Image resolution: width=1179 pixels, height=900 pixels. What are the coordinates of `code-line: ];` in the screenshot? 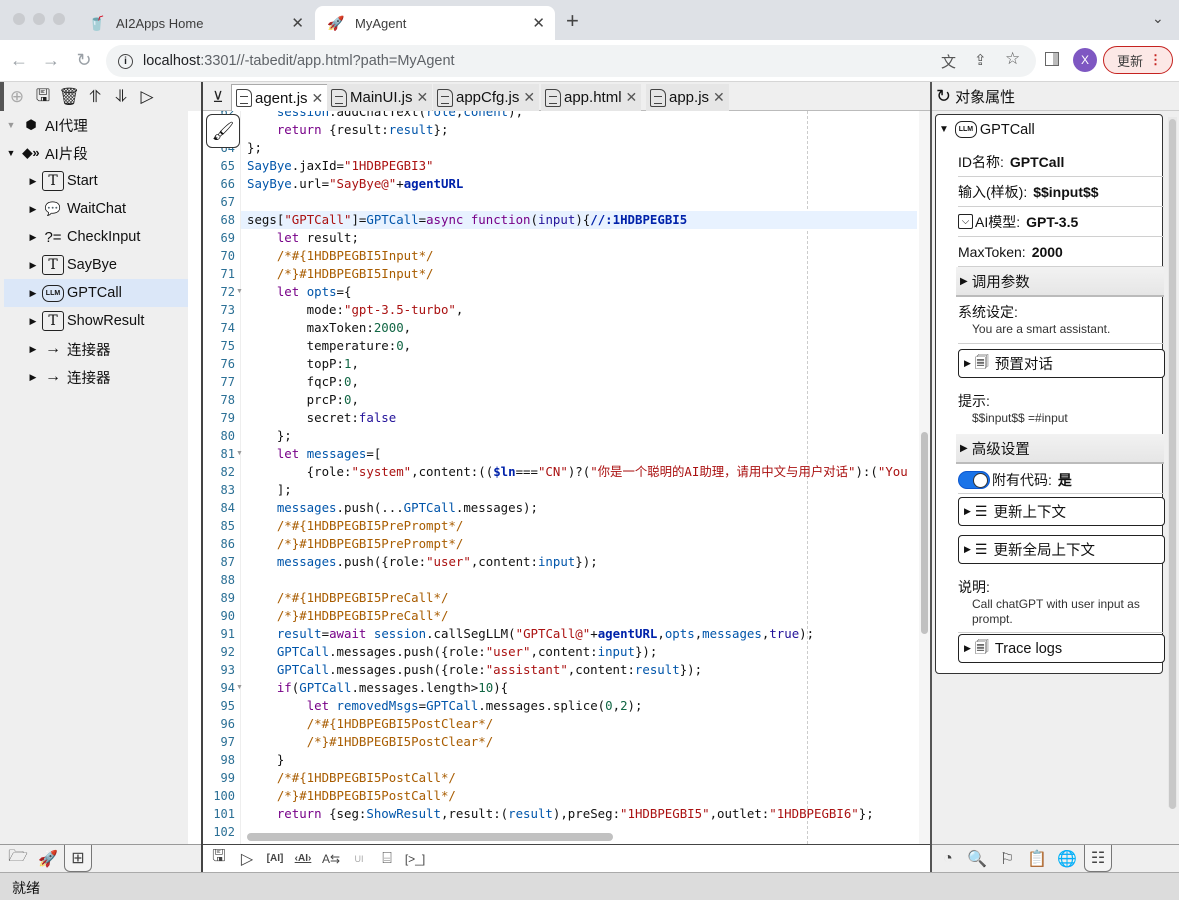 It's located at (269, 490).